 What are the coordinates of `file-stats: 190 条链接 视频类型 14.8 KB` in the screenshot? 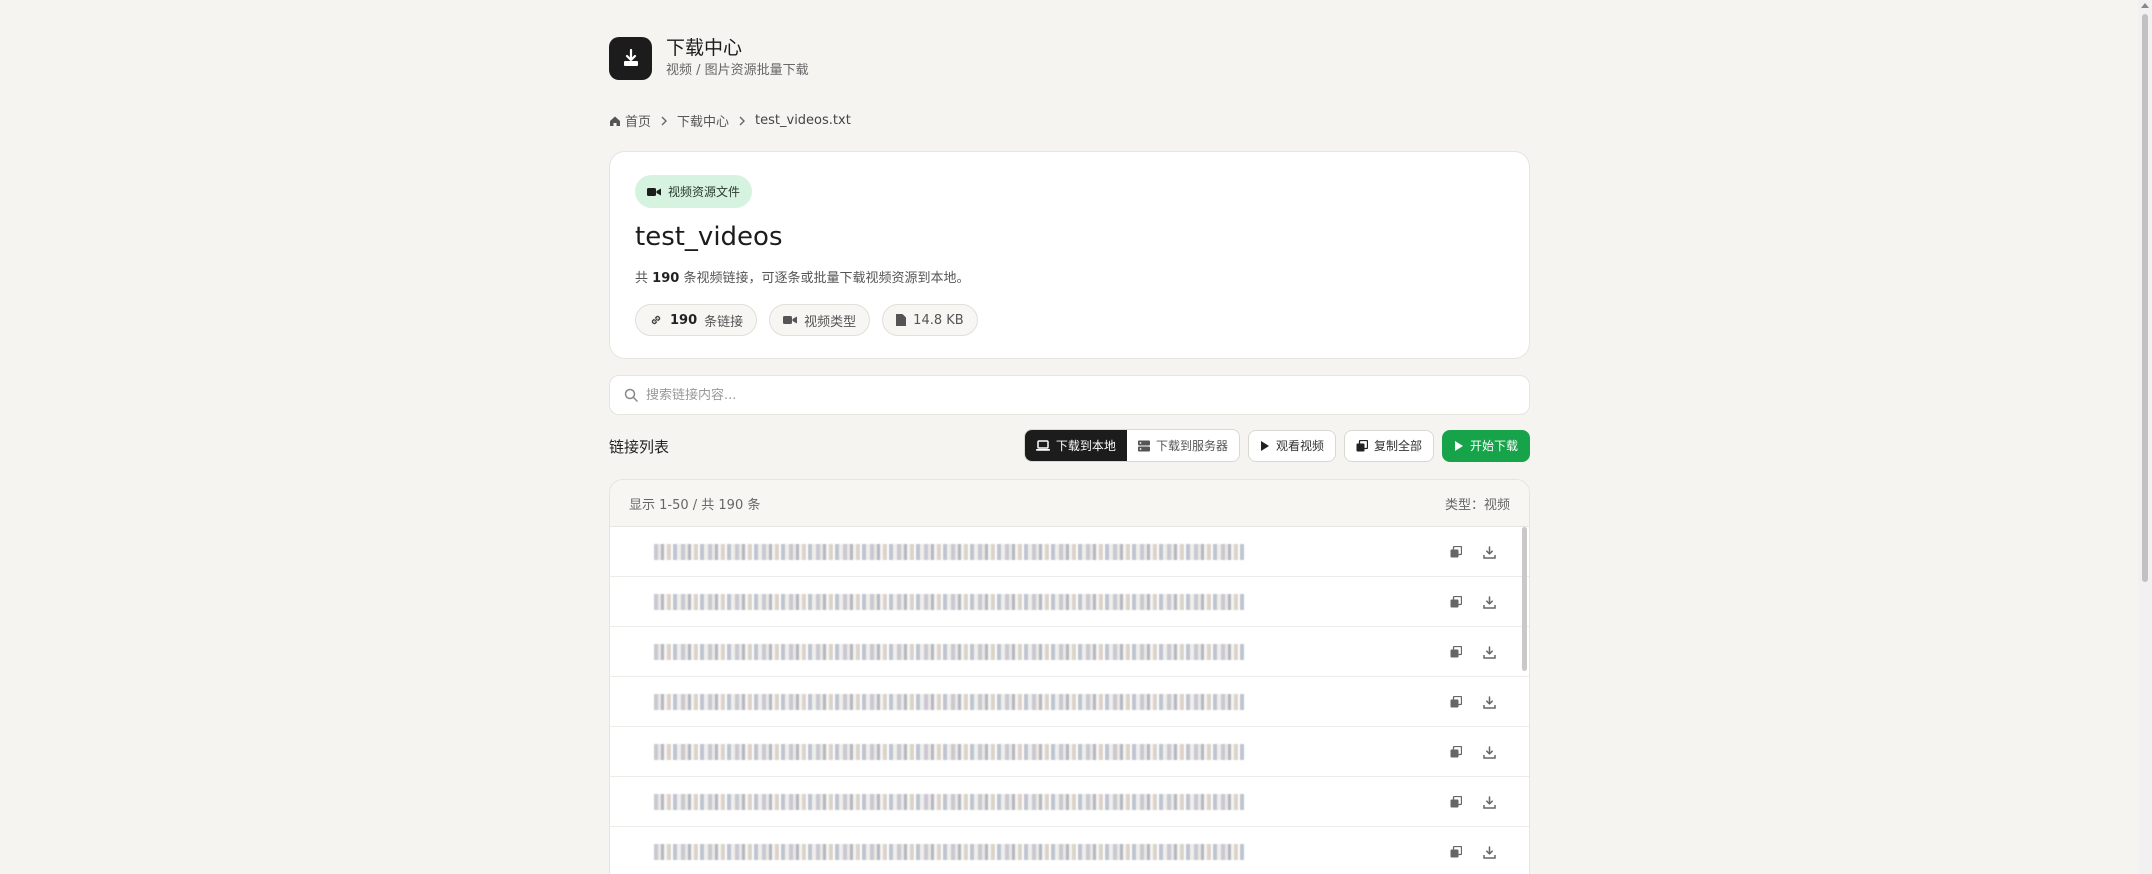 It's located at (806, 320).